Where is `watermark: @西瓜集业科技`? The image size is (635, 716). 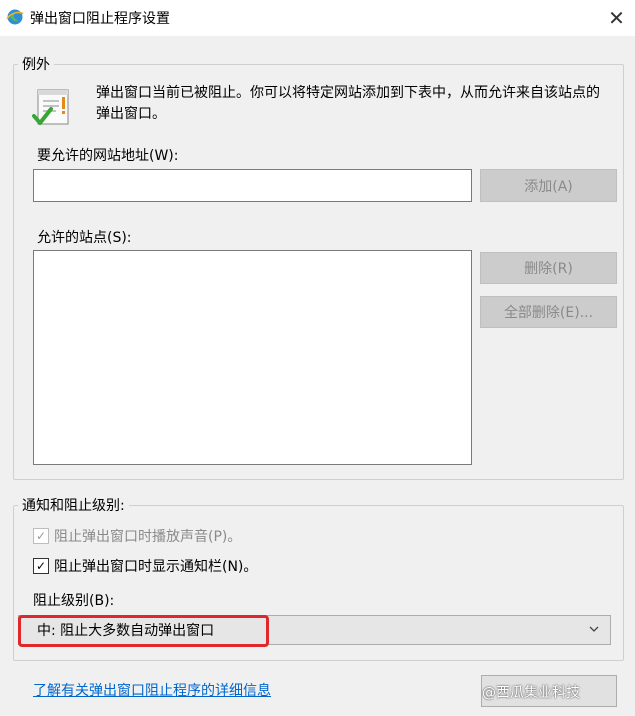
watermark: @西瓜集业科技 is located at coordinates (531, 693).